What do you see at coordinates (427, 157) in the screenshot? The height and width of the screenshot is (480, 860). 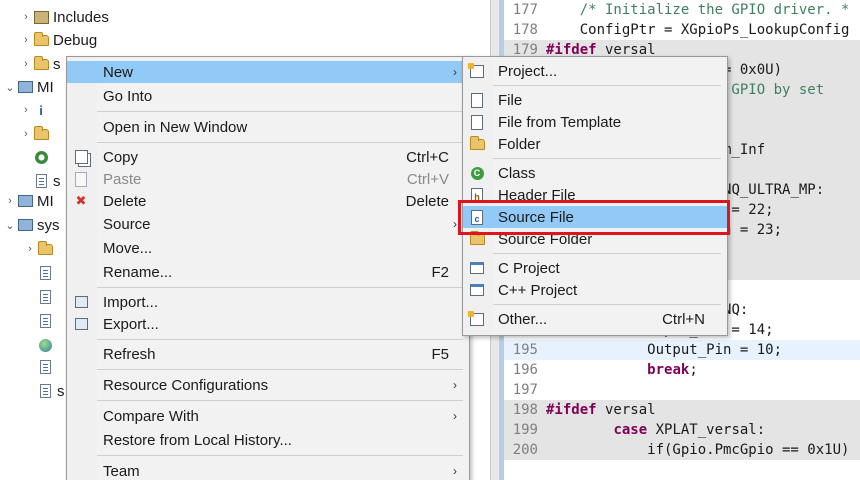 I see `menu-item-shortcut: Ctrl+C` at bounding box center [427, 157].